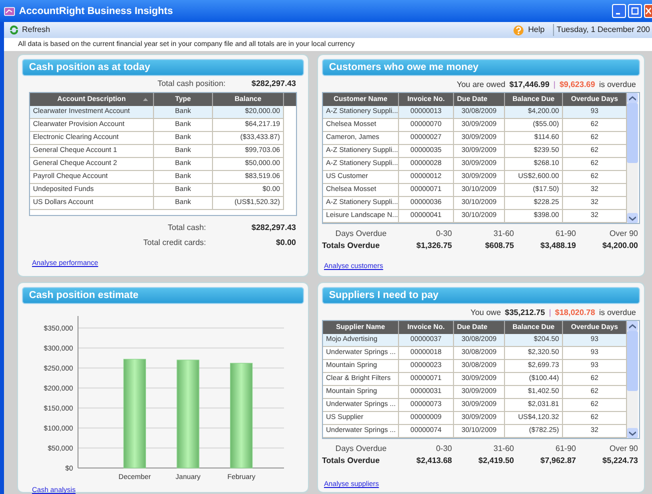 This screenshot has height=494, width=652. I want to click on minimize-button, so click(619, 11).